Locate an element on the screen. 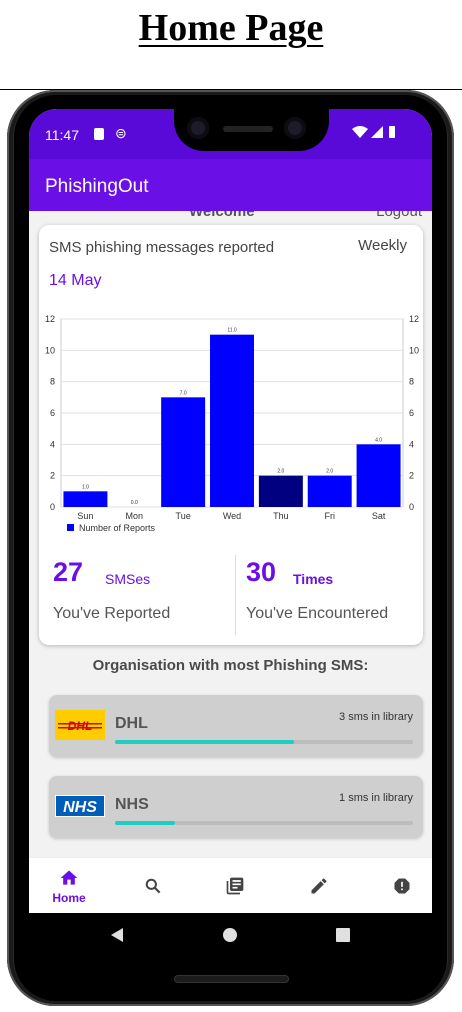  status-bar: 11:47 ⊜ is located at coordinates (230, 134).